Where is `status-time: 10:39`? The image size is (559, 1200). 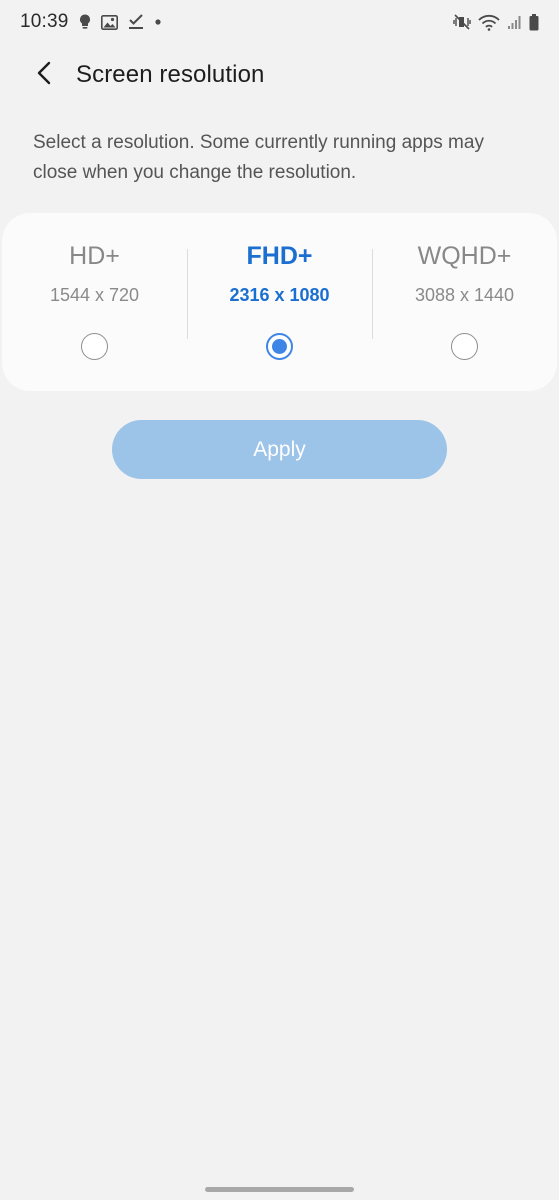 status-time: 10:39 is located at coordinates (44, 21).